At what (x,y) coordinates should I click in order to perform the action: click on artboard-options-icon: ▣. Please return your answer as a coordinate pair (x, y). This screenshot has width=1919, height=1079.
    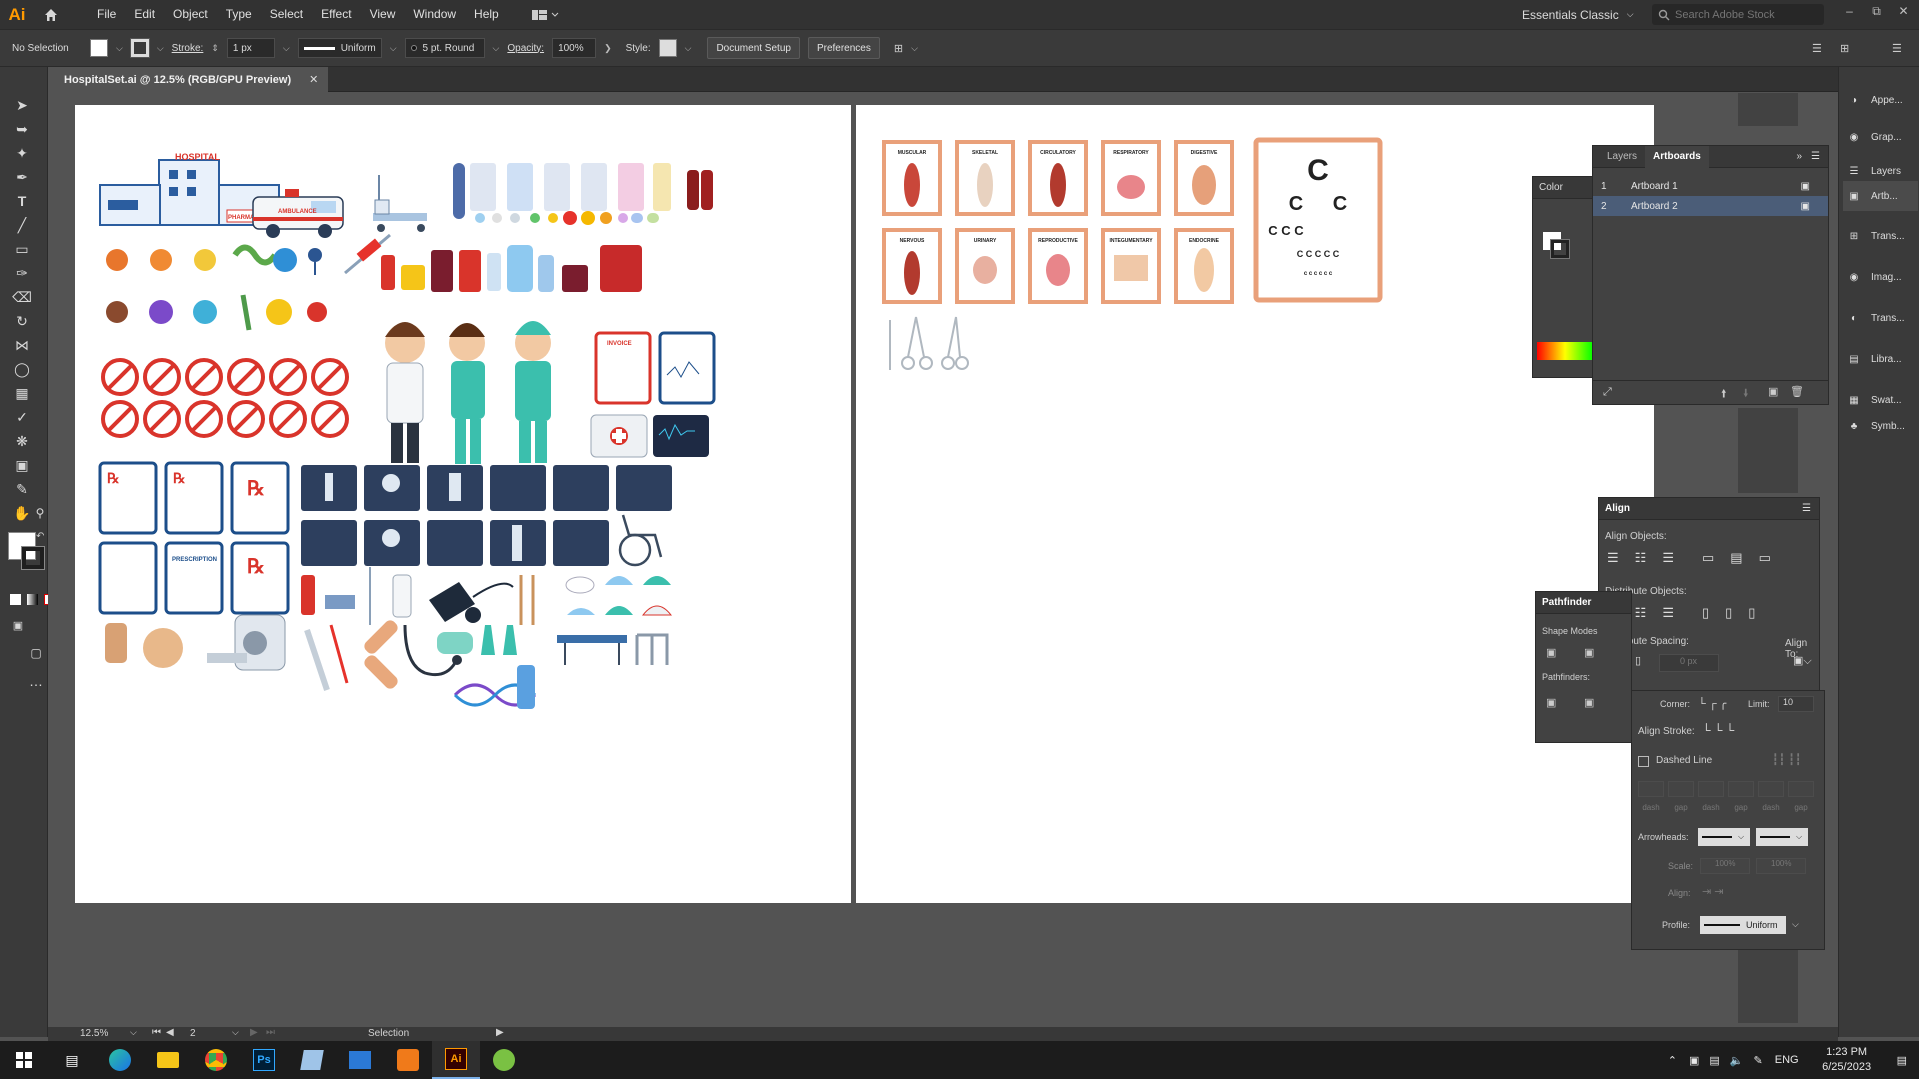
    Looking at the image, I should click on (1805, 206).